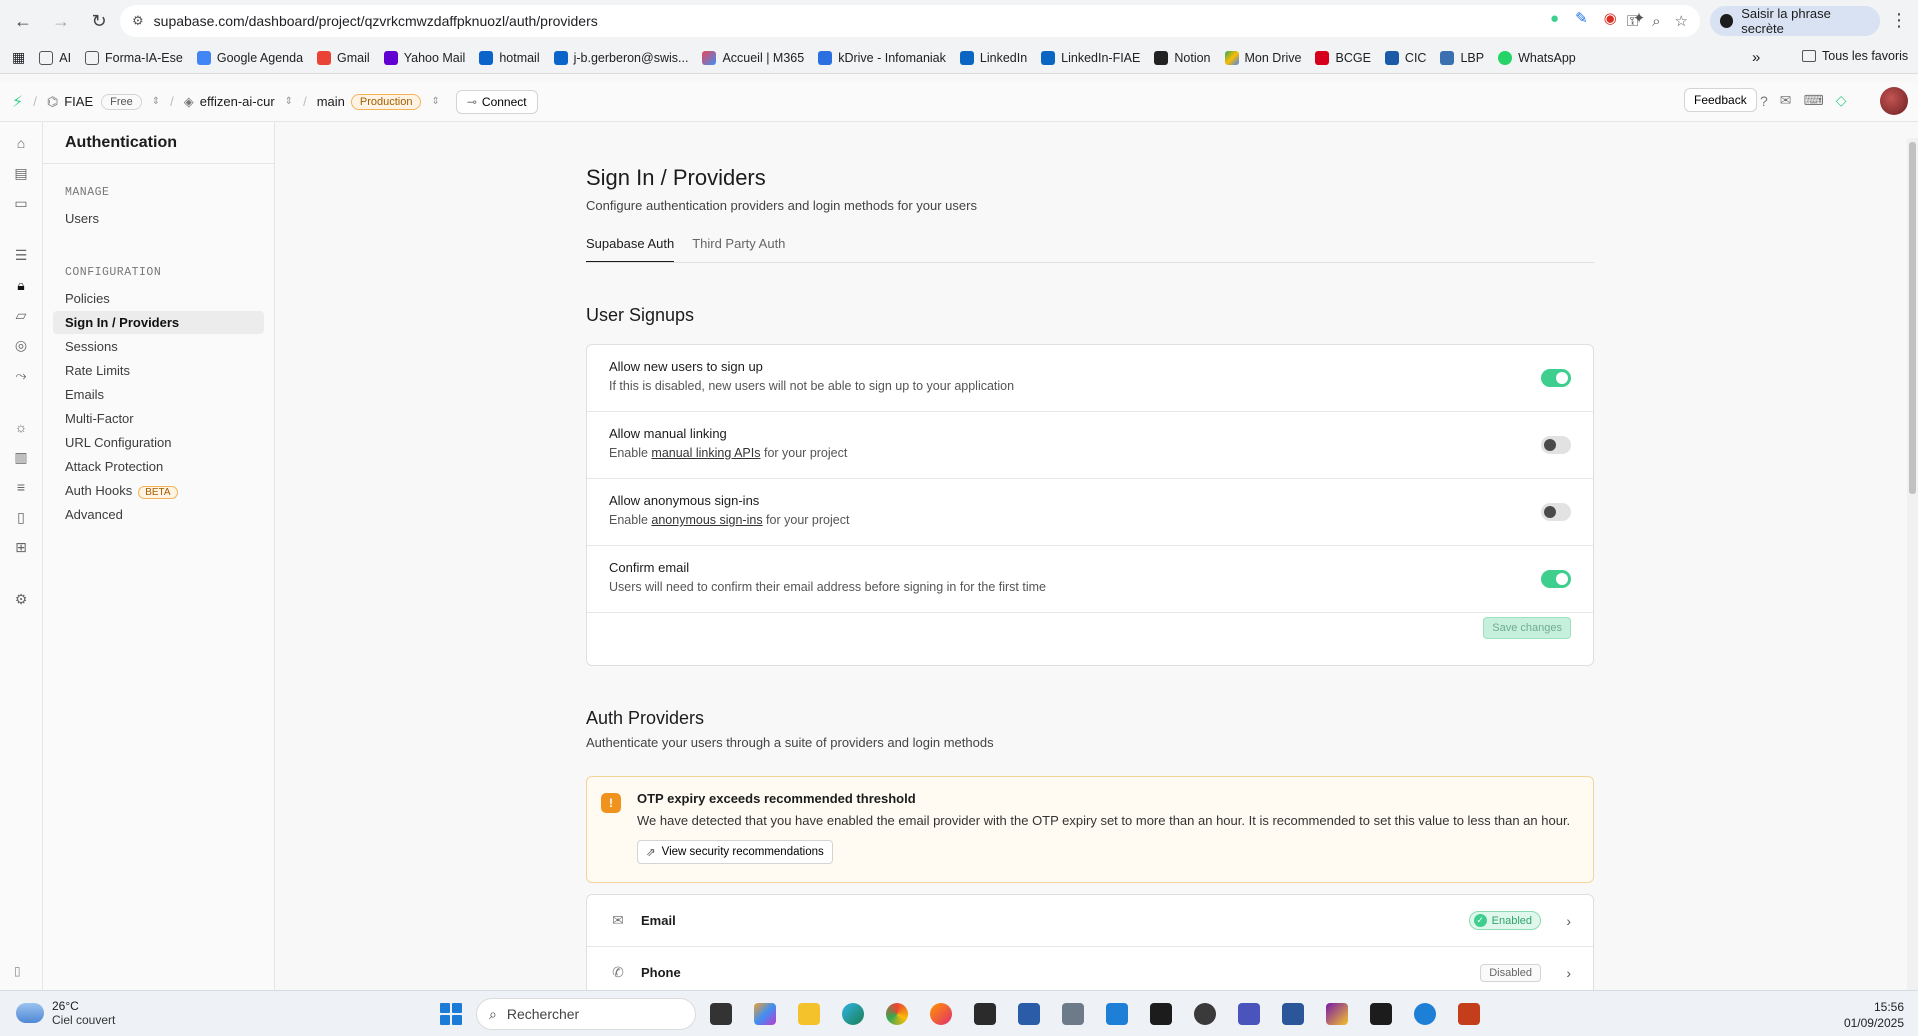 This screenshot has width=1918, height=1036. What do you see at coordinates (1337, 1014) in the screenshot?
I see `onenote-icon` at bounding box center [1337, 1014].